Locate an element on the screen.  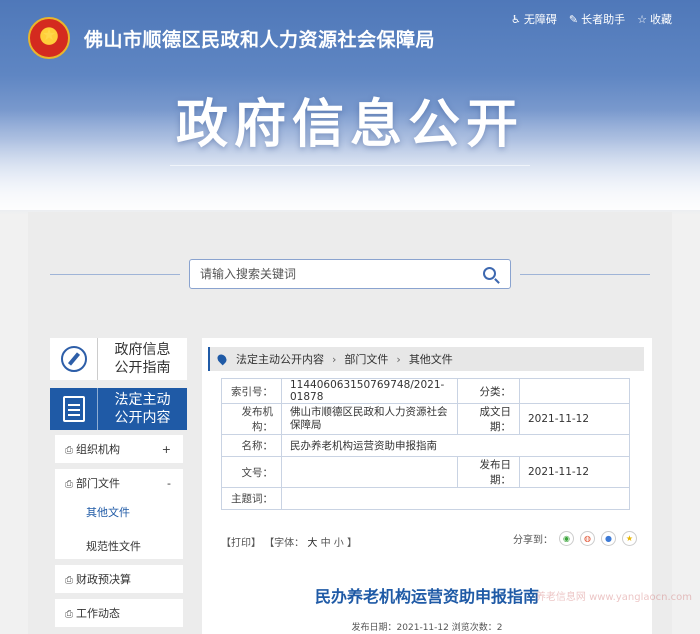
breadcrumb-item: 法定主动公开内容 is located at coordinates (280, 359).